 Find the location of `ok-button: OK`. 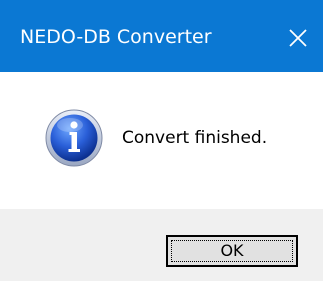

ok-button: OK is located at coordinates (232, 251).